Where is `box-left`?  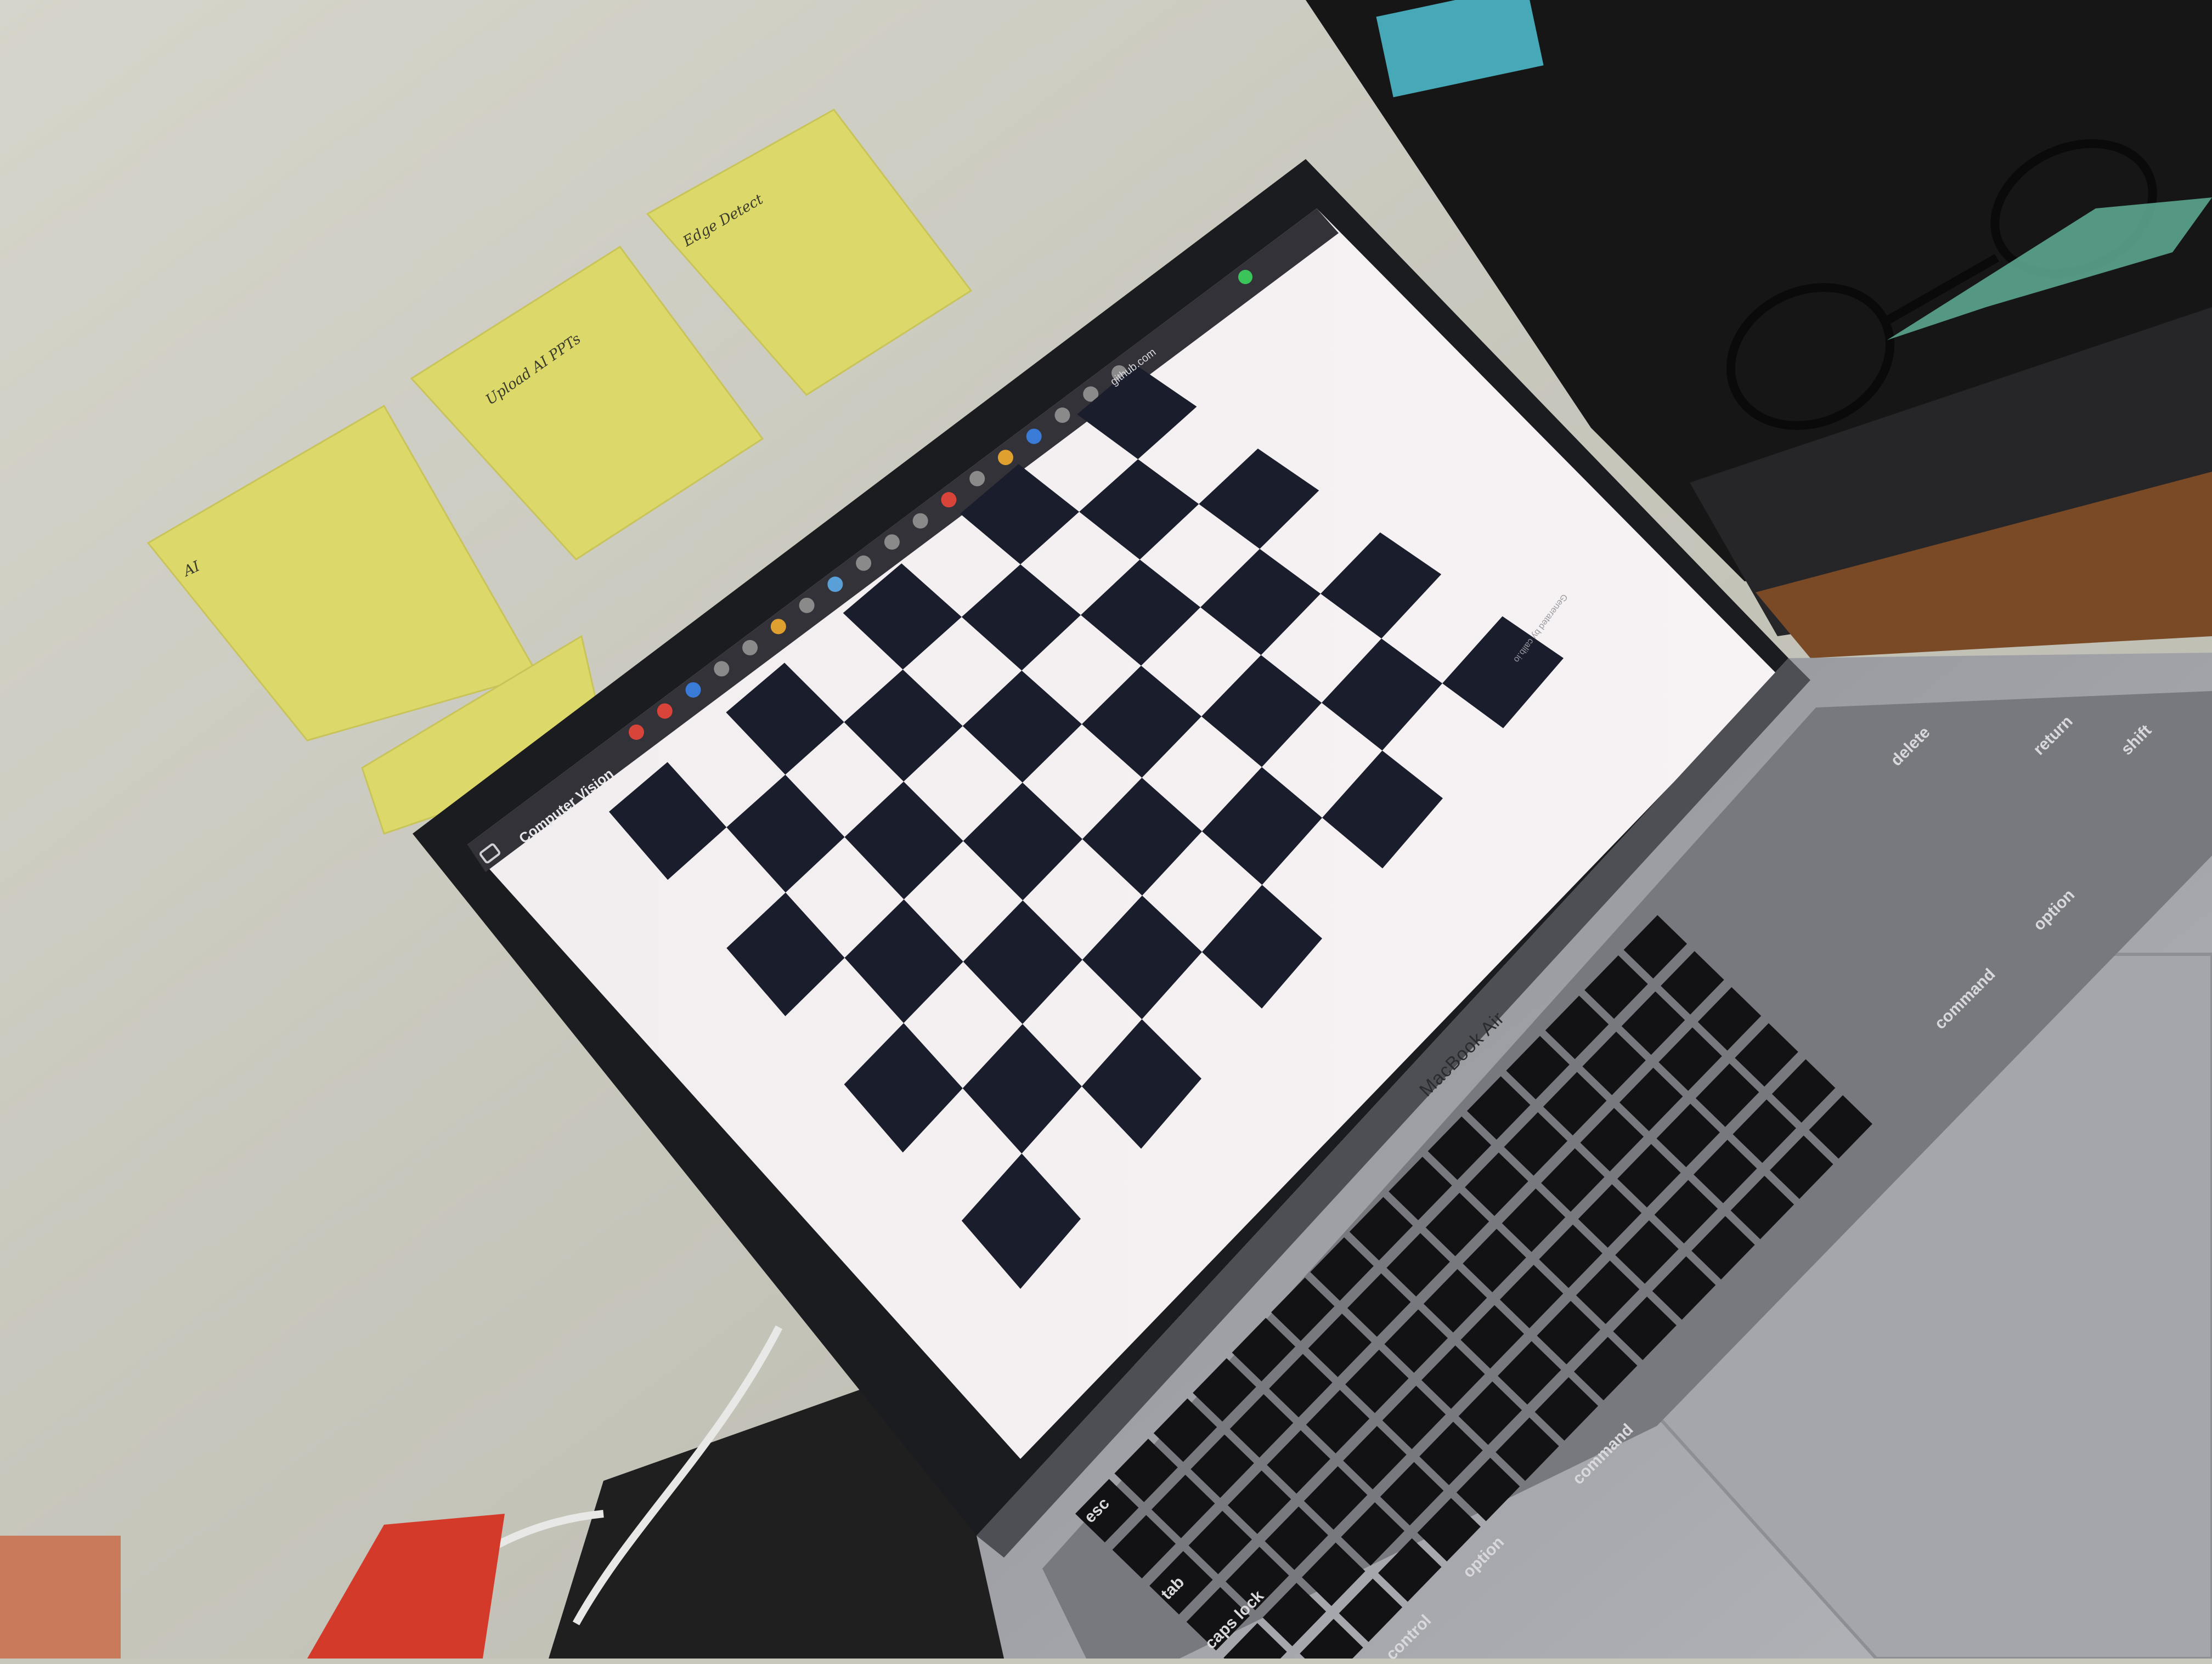
box-left is located at coordinates (60, 1597).